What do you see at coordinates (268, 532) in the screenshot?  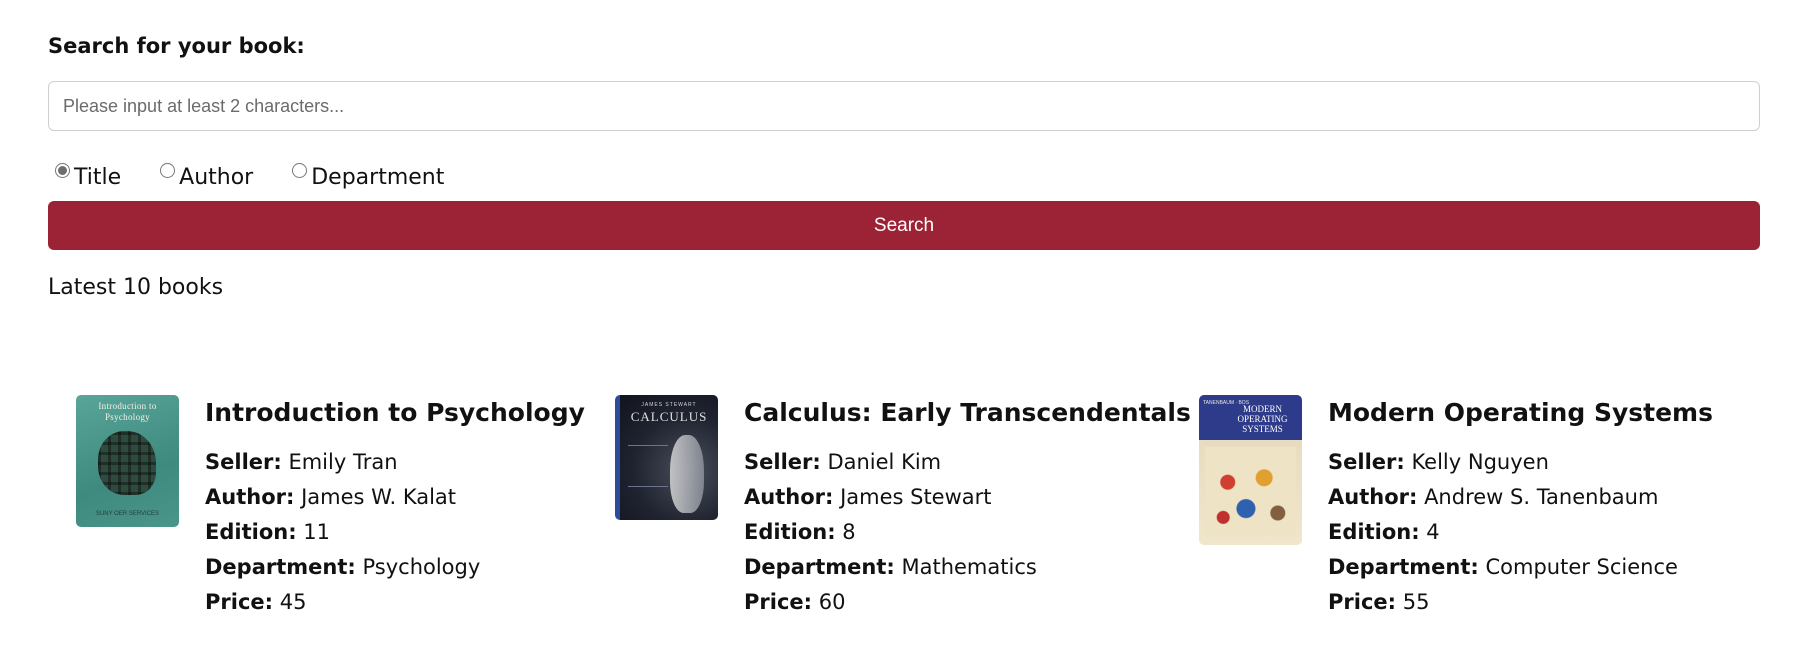 I see `book-edition: Edition: 11` at bounding box center [268, 532].